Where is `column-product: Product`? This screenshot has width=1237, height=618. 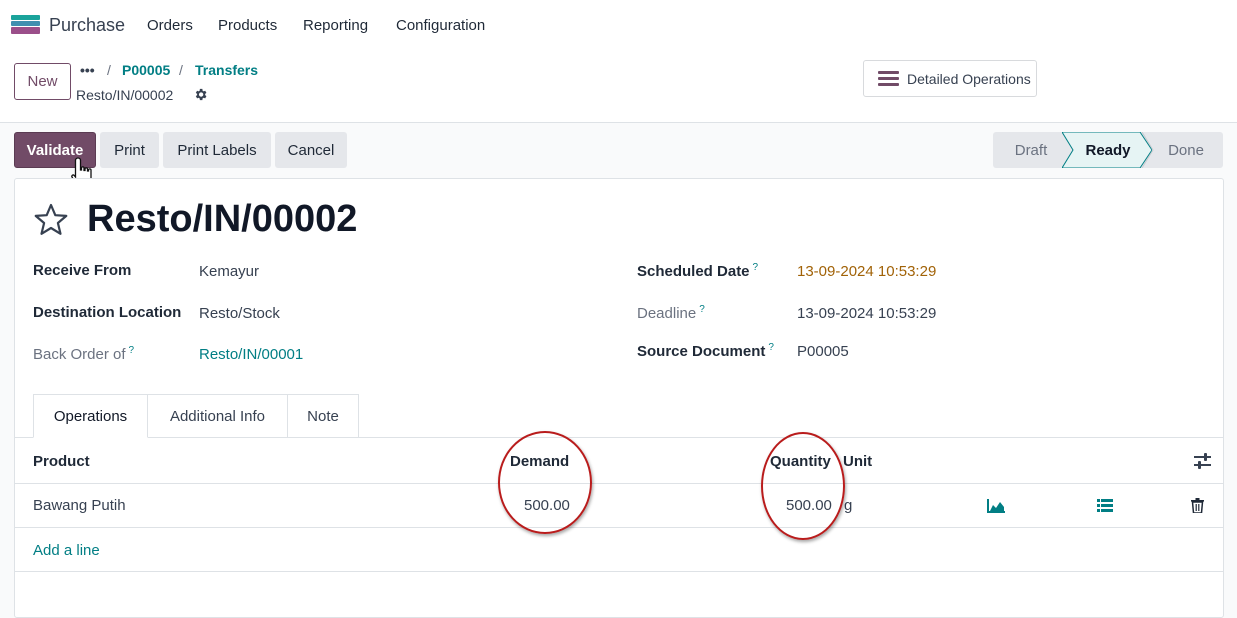
column-product: Product is located at coordinates (61, 461).